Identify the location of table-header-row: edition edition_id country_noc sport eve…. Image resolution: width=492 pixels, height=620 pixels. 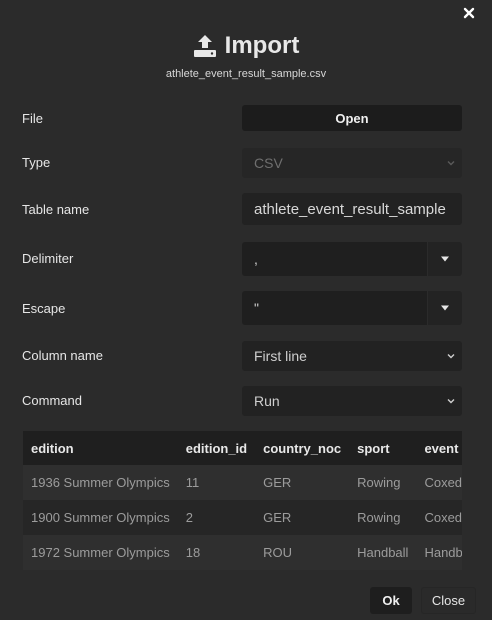
(242, 448).